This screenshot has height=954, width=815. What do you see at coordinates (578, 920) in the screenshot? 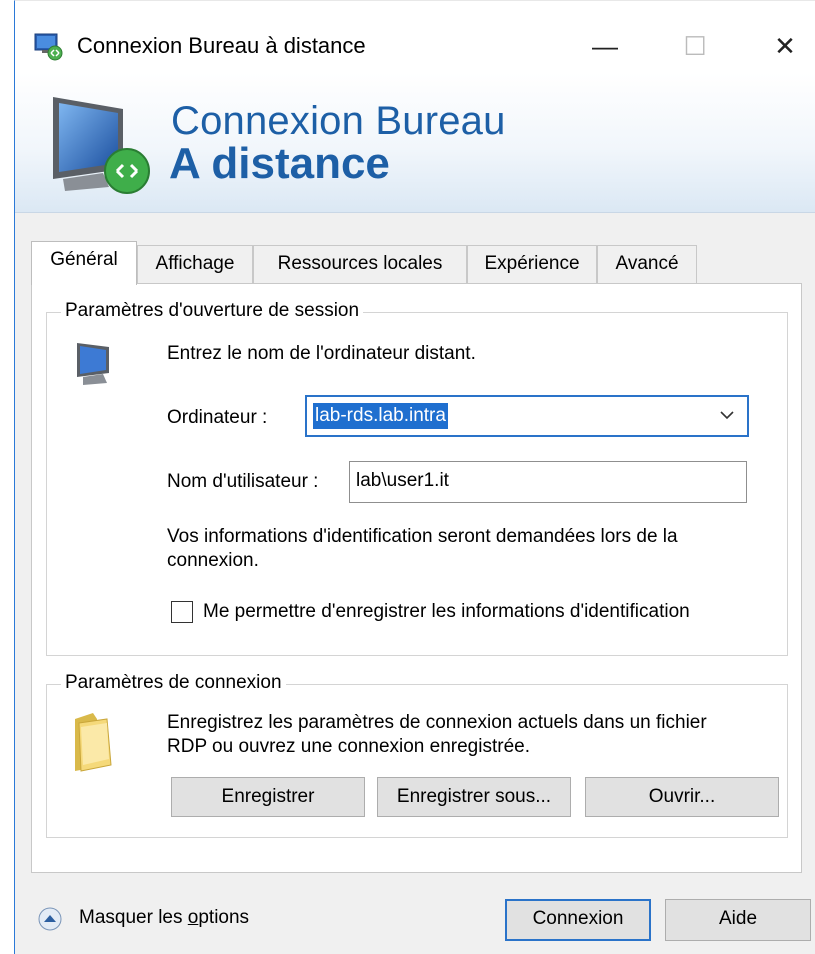
I see `connect-button: Connexion` at bounding box center [578, 920].